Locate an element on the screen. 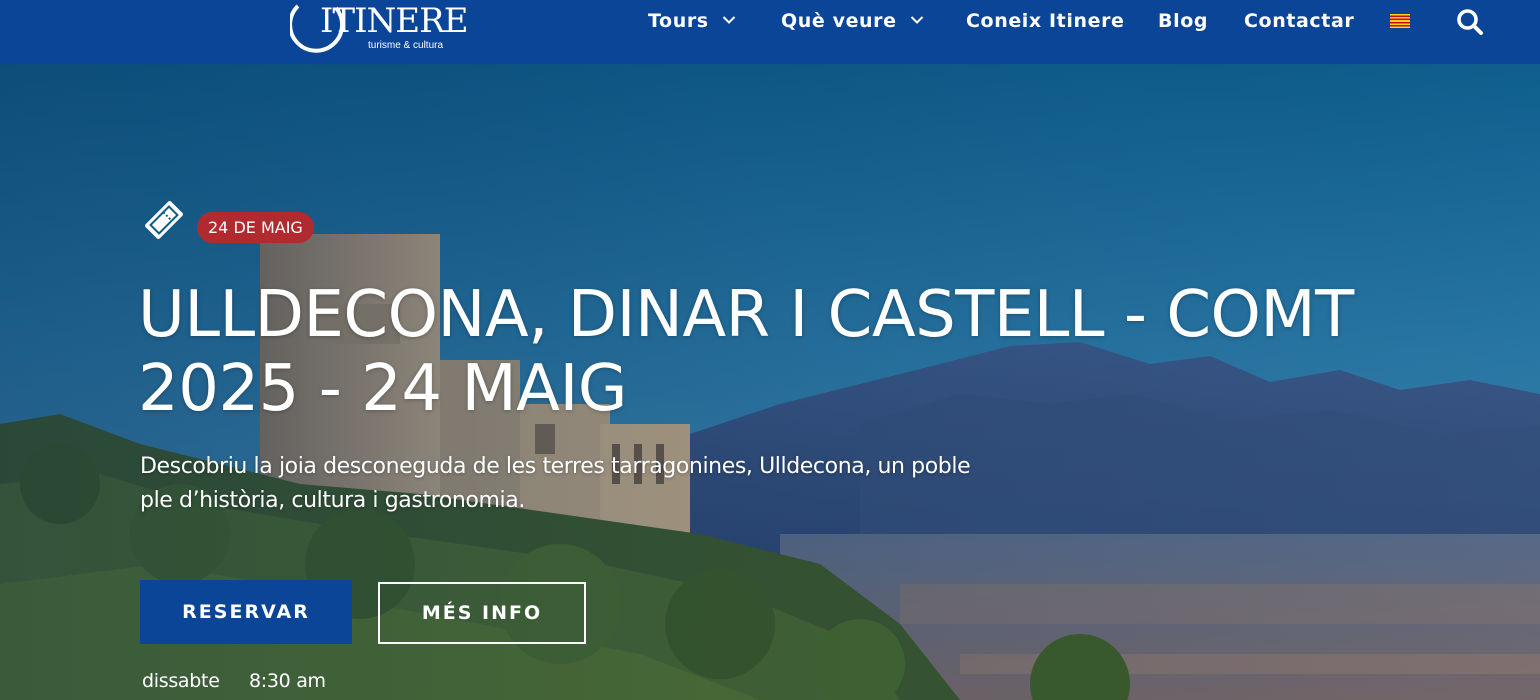  catalan-flag-language-switch is located at coordinates (1400, 21).